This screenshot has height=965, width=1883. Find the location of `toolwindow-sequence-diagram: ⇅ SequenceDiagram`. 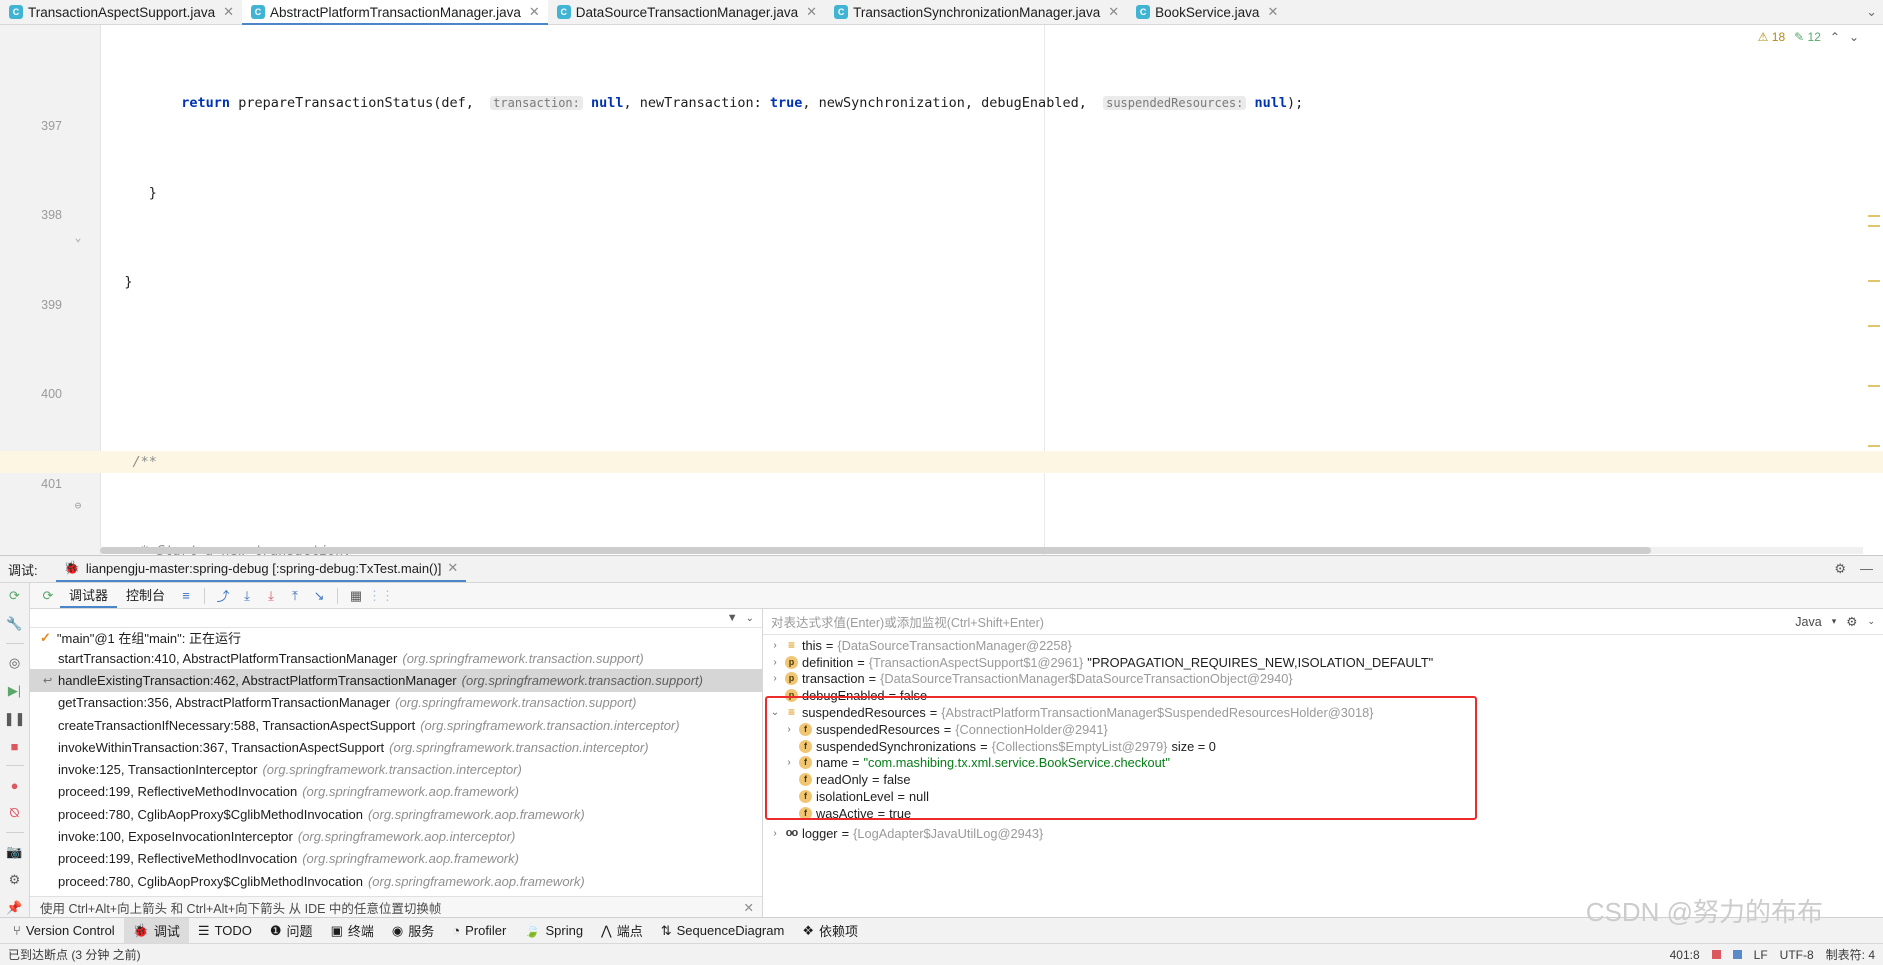

toolwindow-sequence-diagram: ⇅ SequenceDiagram is located at coordinates (723, 930).